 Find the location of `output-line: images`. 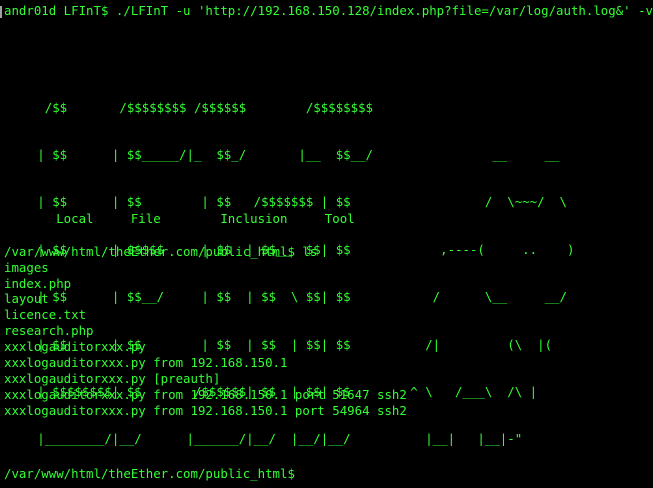

output-line: images is located at coordinates (26, 267).